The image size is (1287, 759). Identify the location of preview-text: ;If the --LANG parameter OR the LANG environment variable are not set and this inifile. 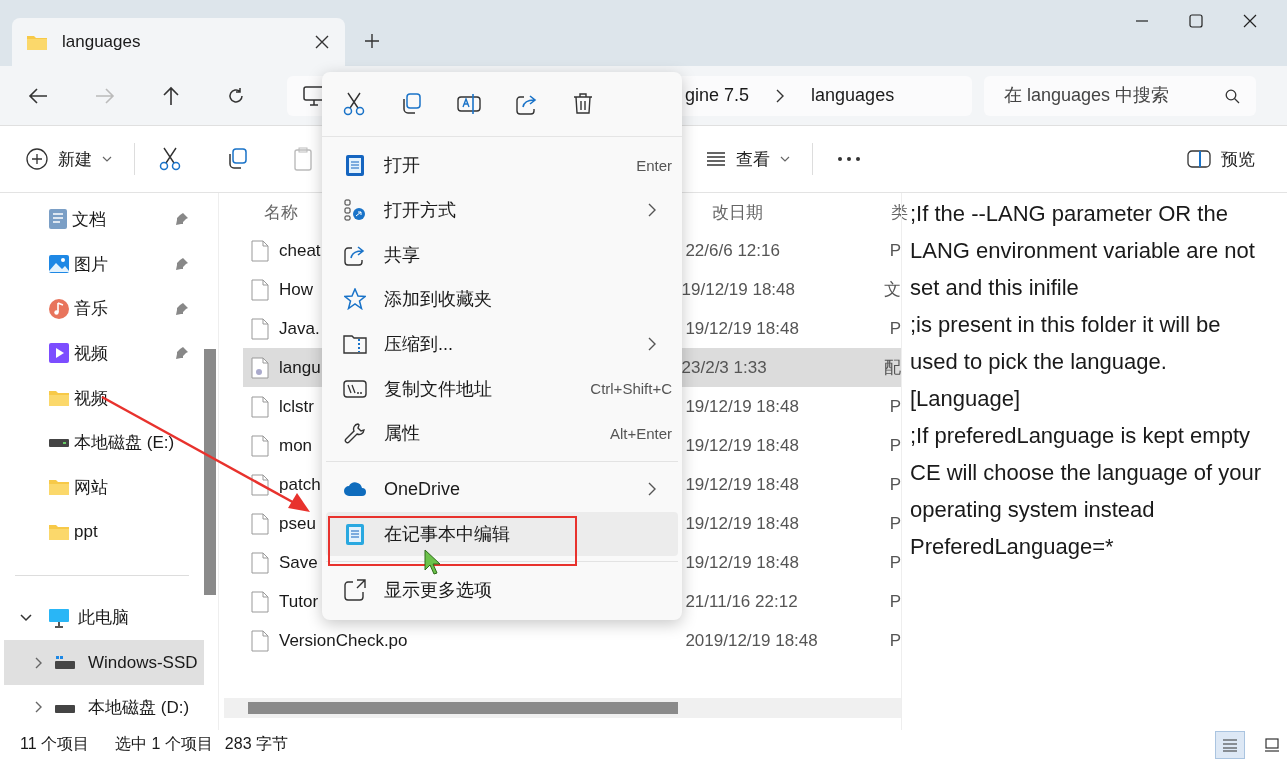
(1083, 251).